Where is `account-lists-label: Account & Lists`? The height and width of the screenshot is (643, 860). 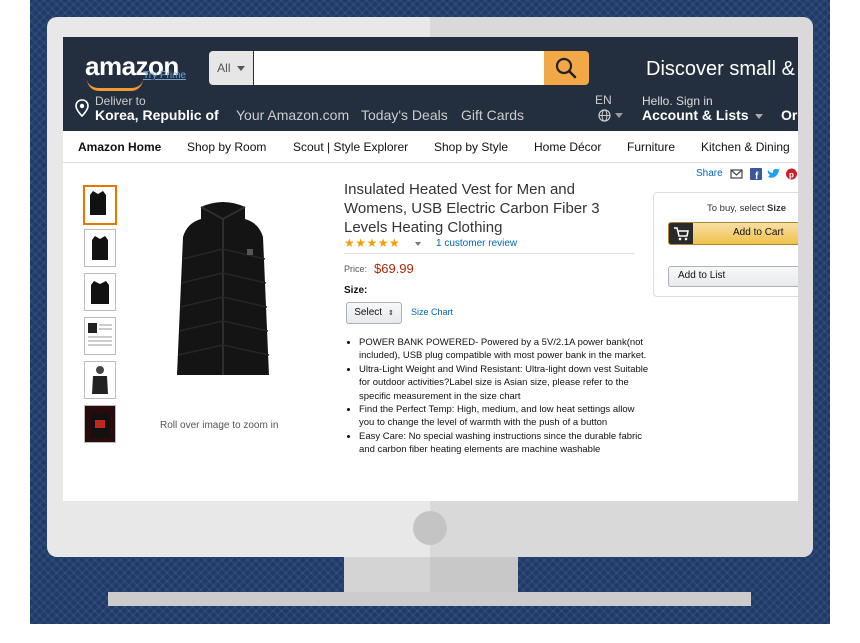
account-lists-label: Account & Lists is located at coordinates (695, 115).